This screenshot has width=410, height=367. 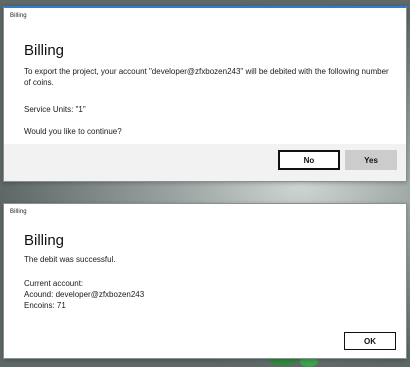 I want to click on success-message: The debit was successful., so click(x=70, y=259).